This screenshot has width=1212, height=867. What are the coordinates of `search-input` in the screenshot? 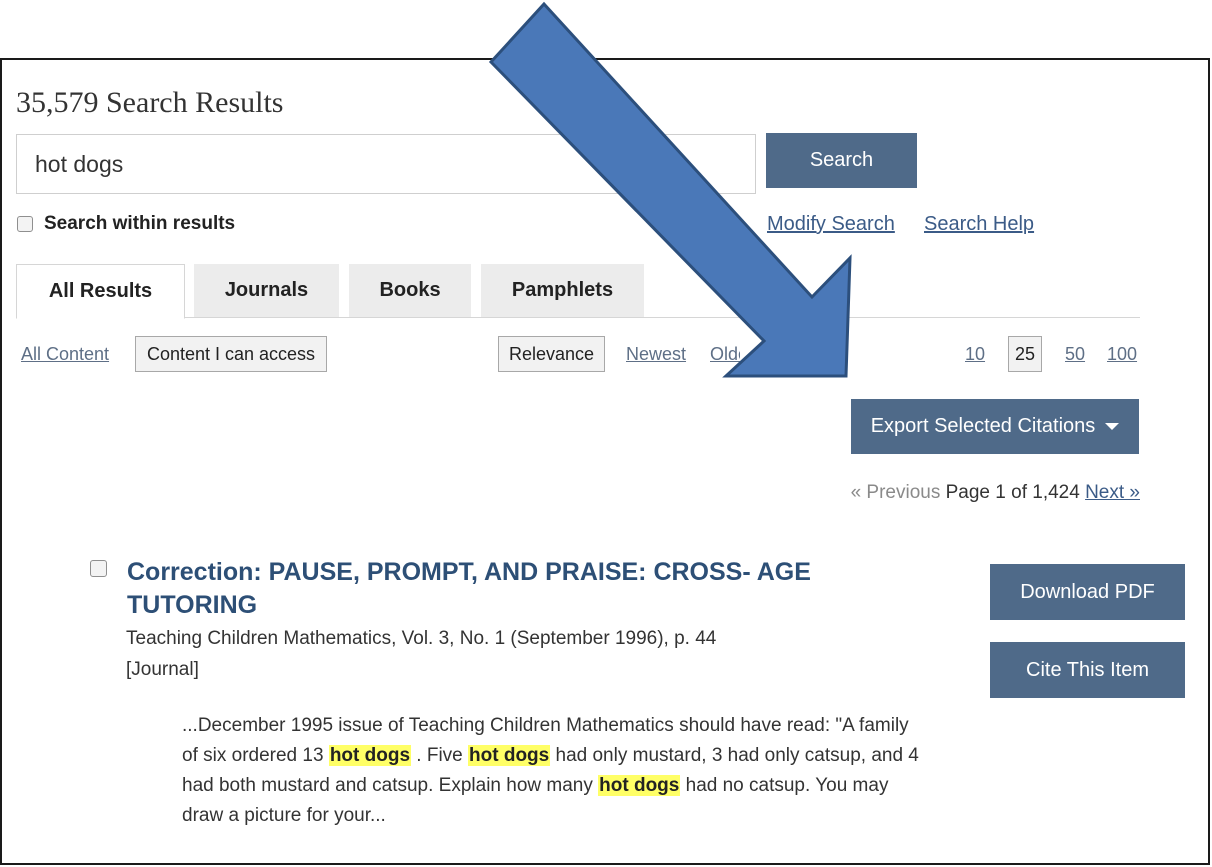 It's located at (386, 164).